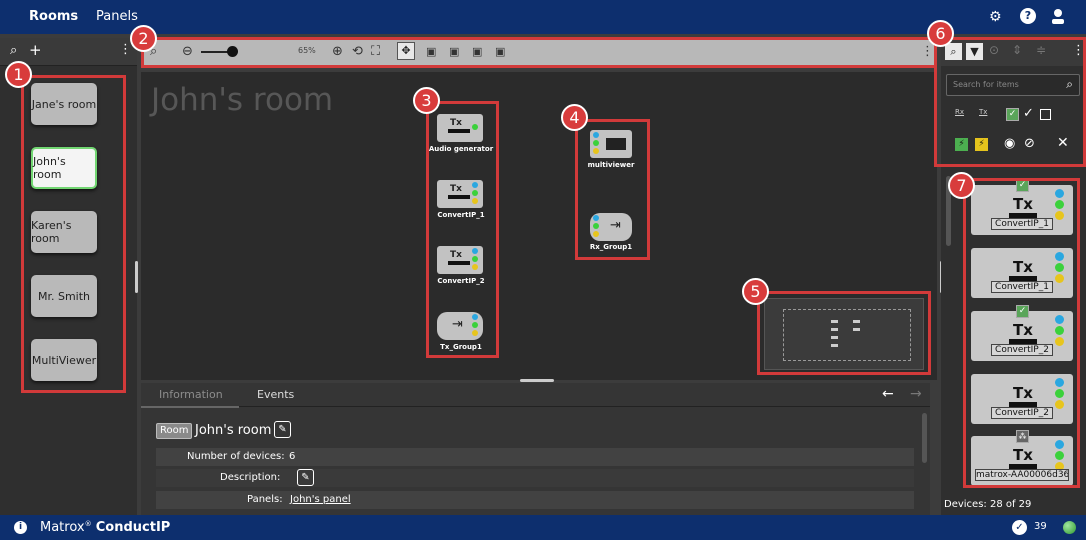 This screenshot has height=540, width=1086. Describe the element at coordinates (18, 74) in the screenshot. I see `callout-badge: 1` at that location.